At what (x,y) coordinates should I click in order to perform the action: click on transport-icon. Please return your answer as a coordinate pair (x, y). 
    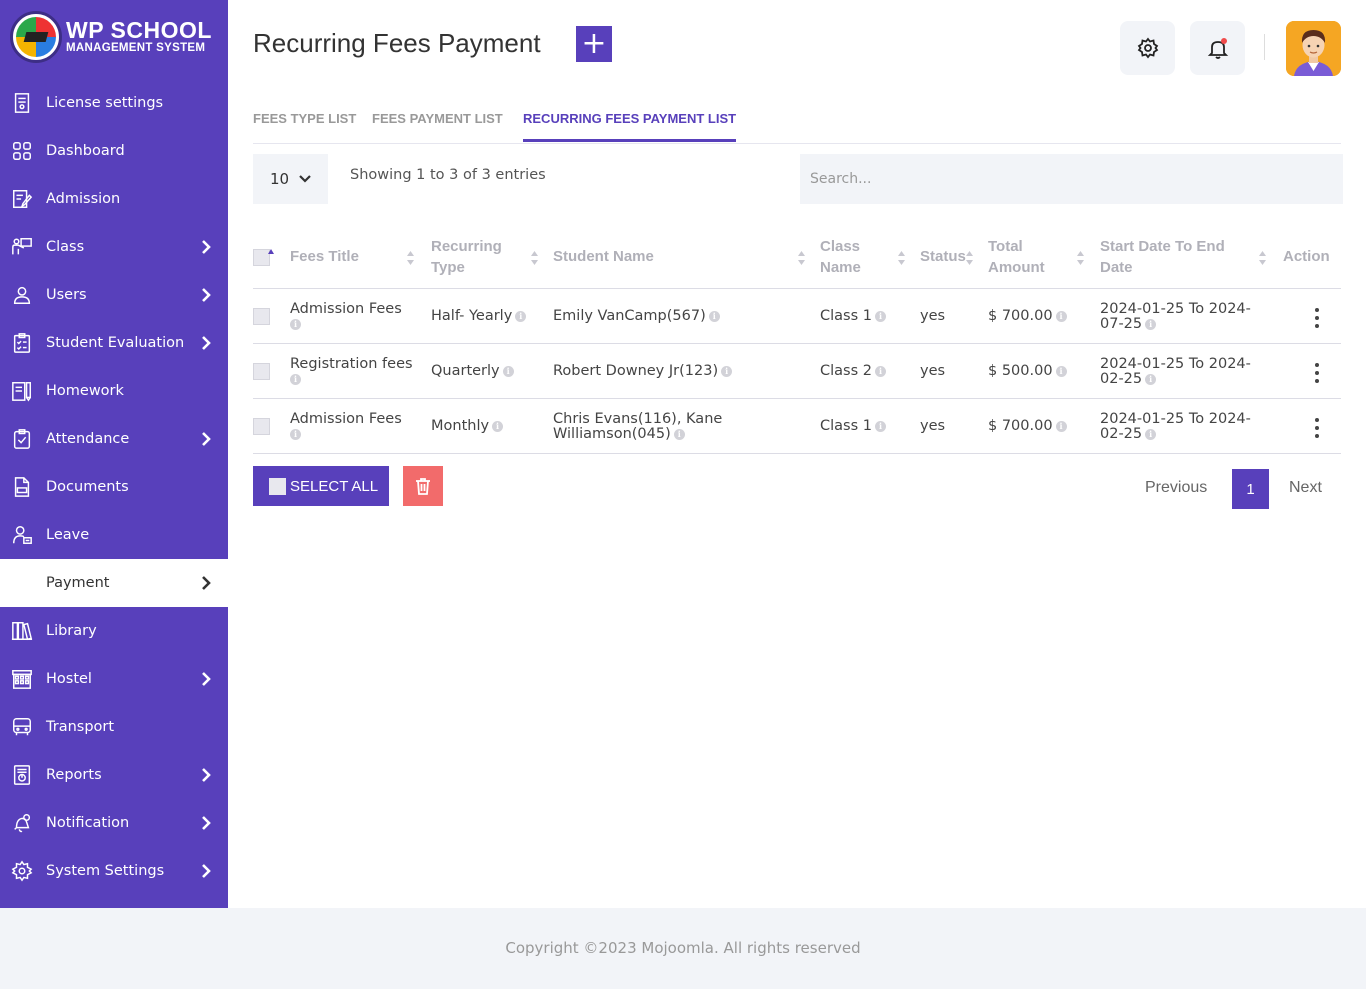
    Looking at the image, I should click on (22, 727).